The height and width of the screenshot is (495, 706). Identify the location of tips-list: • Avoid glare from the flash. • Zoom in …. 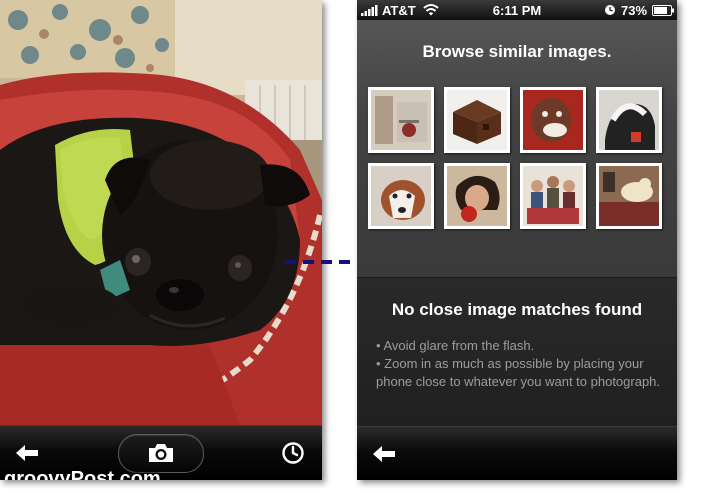
(521, 364).